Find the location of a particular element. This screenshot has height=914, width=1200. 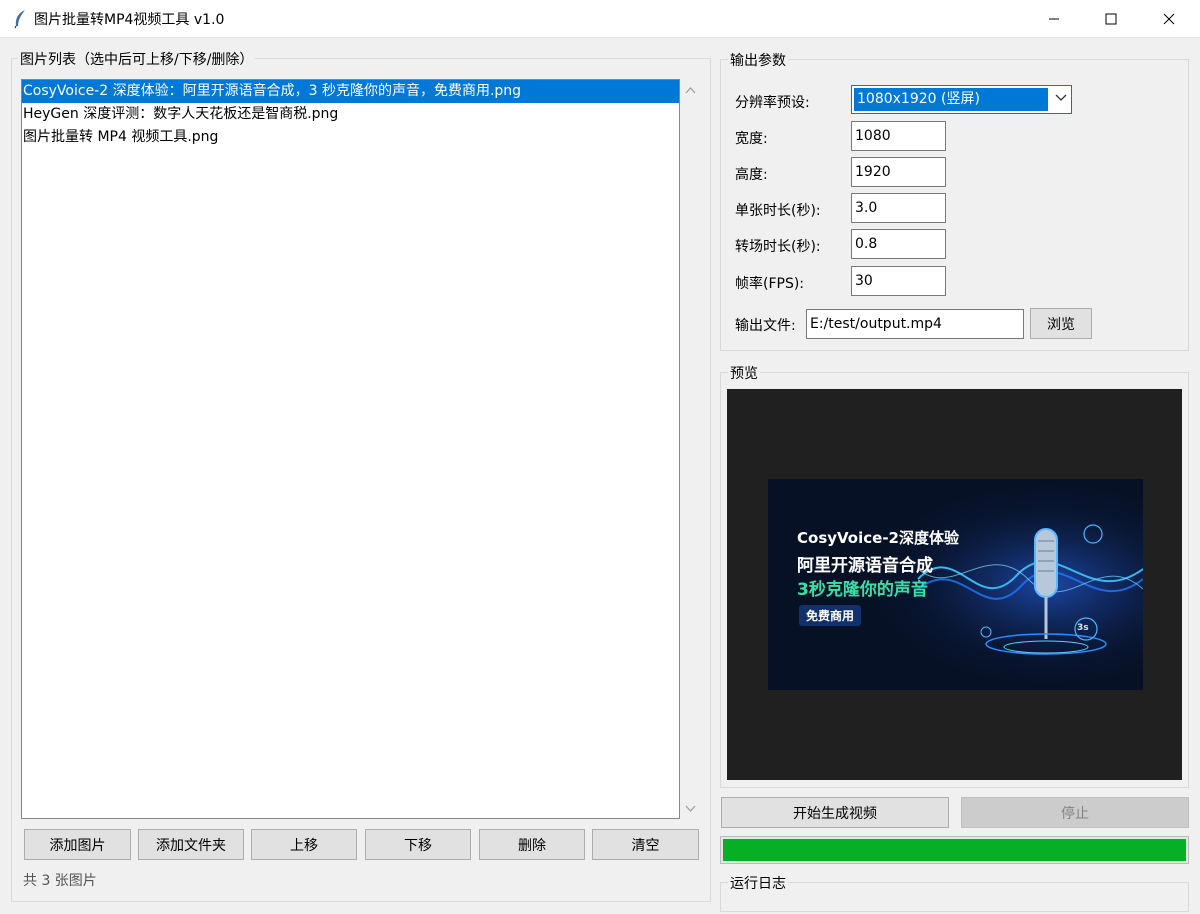

resolution-select: 1080x1920 (竖屏) is located at coordinates (961, 99).